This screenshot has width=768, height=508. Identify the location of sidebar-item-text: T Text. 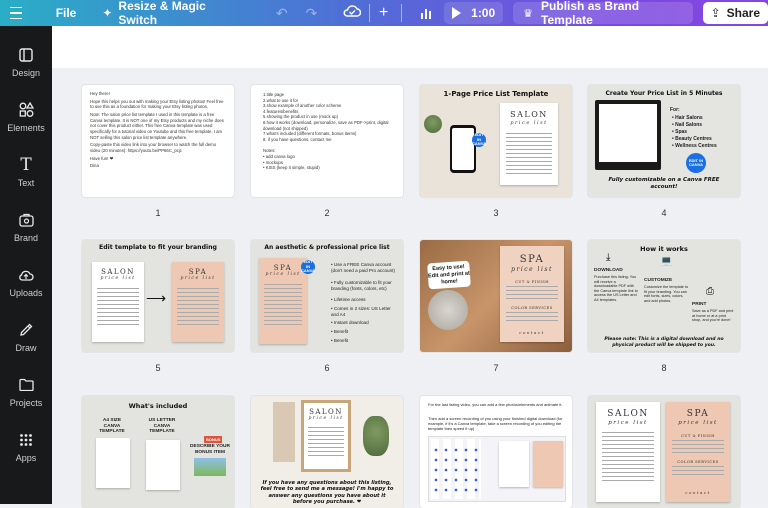
(26, 171).